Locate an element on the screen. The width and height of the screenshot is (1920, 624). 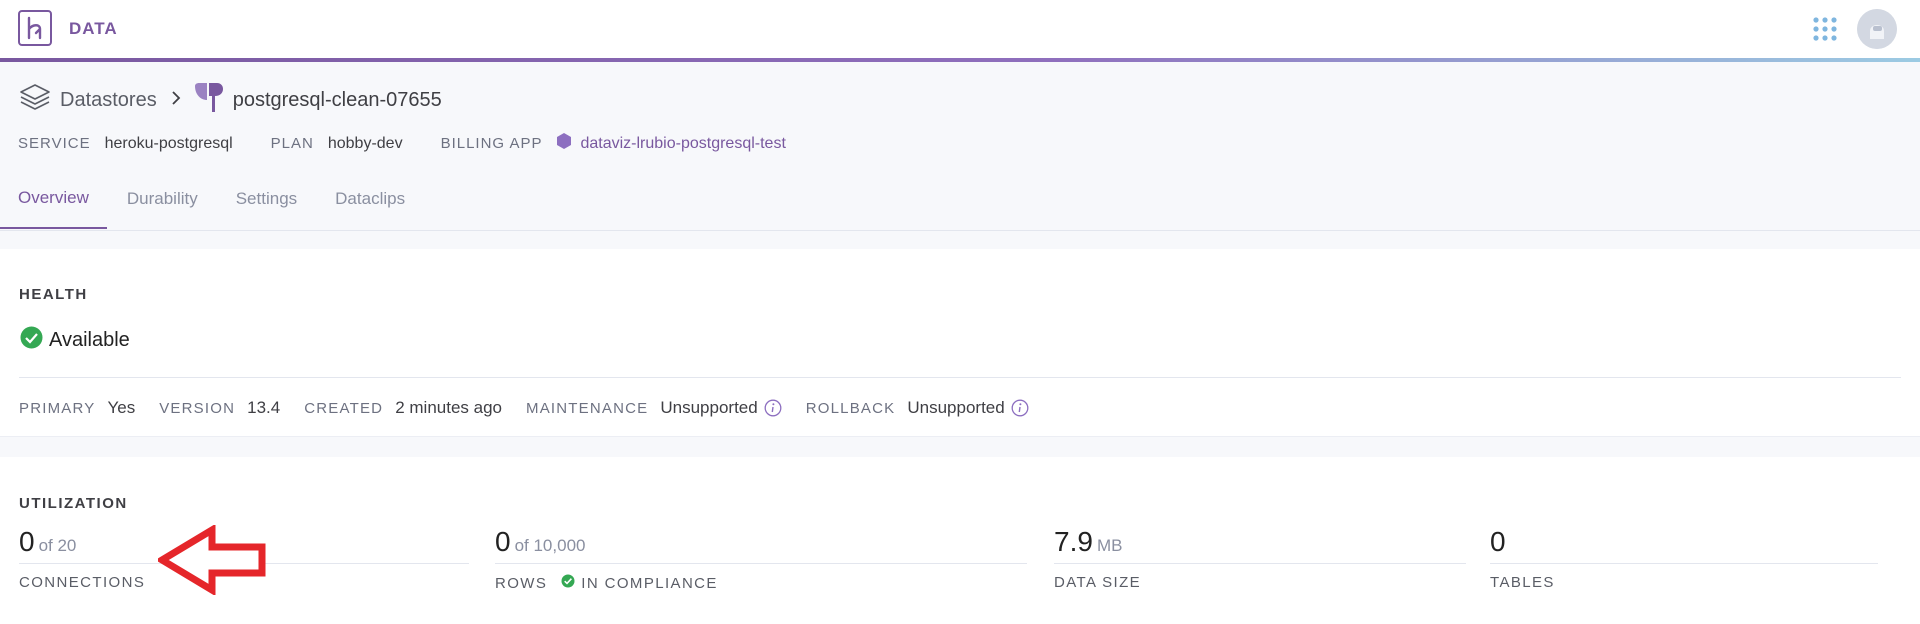
version-label: VERSION is located at coordinates (197, 408).